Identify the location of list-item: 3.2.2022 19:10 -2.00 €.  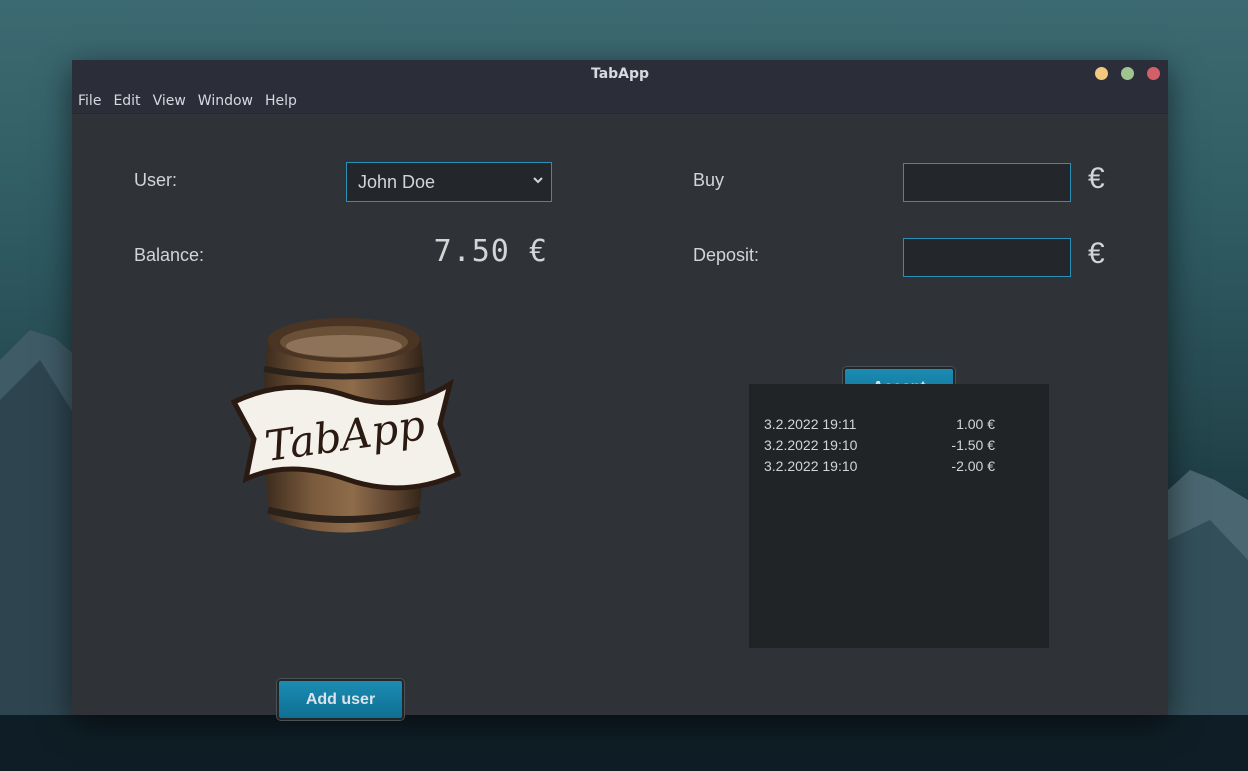
(899, 465).